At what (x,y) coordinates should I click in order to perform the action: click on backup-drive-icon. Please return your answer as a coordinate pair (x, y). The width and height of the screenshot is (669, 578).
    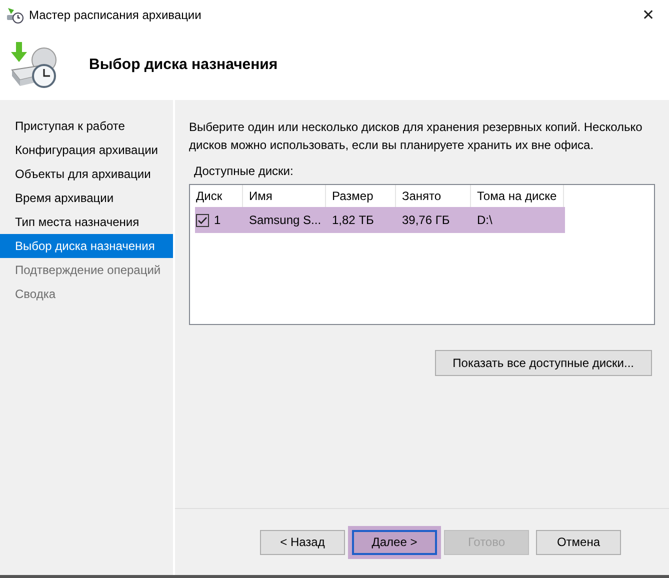
    Looking at the image, I should click on (33, 65).